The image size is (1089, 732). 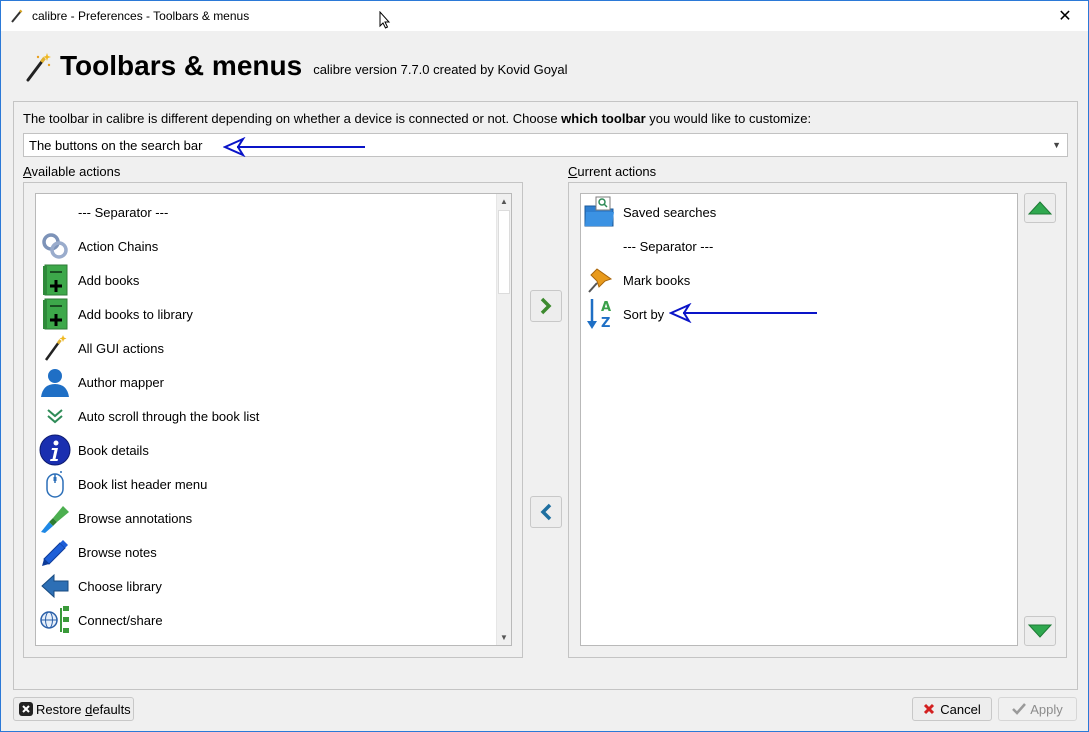 I want to click on list-item-label: Connect/share, so click(x=120, y=620).